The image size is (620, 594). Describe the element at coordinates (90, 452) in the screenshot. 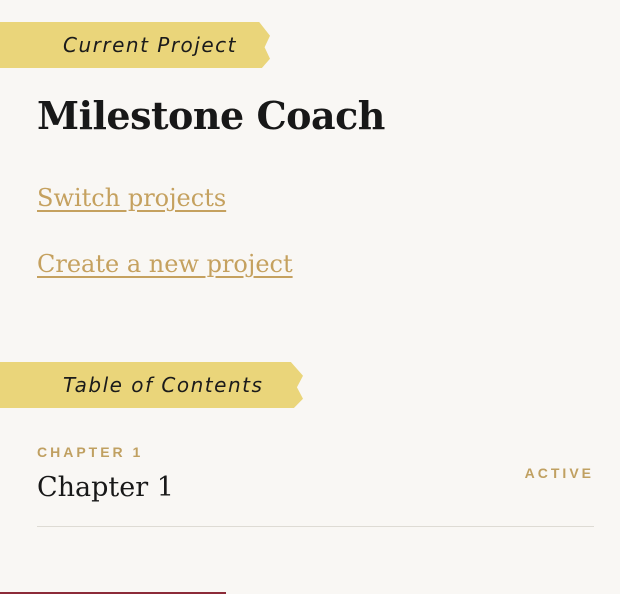

I see `chapter-kicker: CHAPTER 1` at that location.